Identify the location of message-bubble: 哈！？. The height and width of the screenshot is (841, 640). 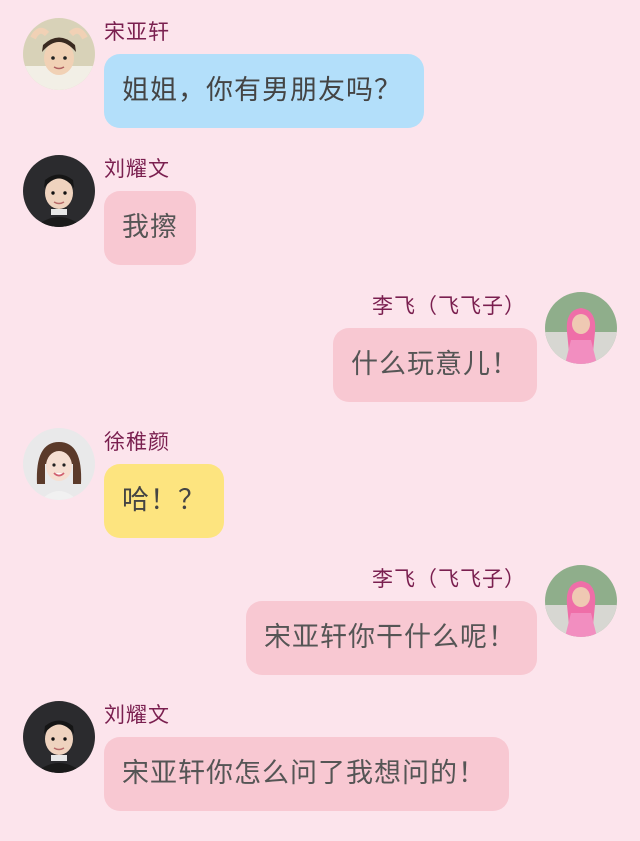
(164, 501).